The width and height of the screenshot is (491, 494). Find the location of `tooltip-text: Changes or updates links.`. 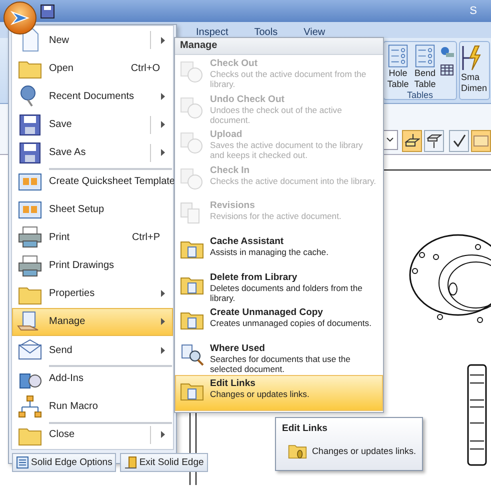

tooltip-text: Changes or updates links. is located at coordinates (364, 451).